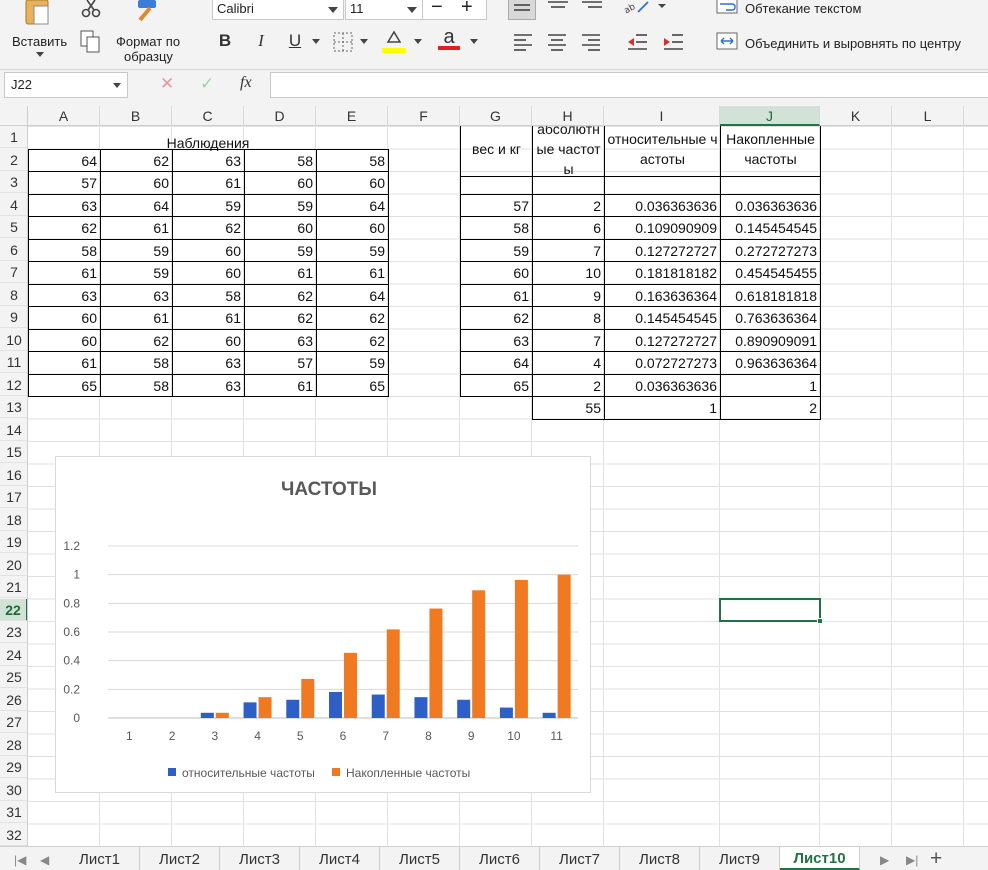 This screenshot has height=870, width=988. Describe the element at coordinates (467, 8) in the screenshot. I see `increase-font-icon: +` at that location.